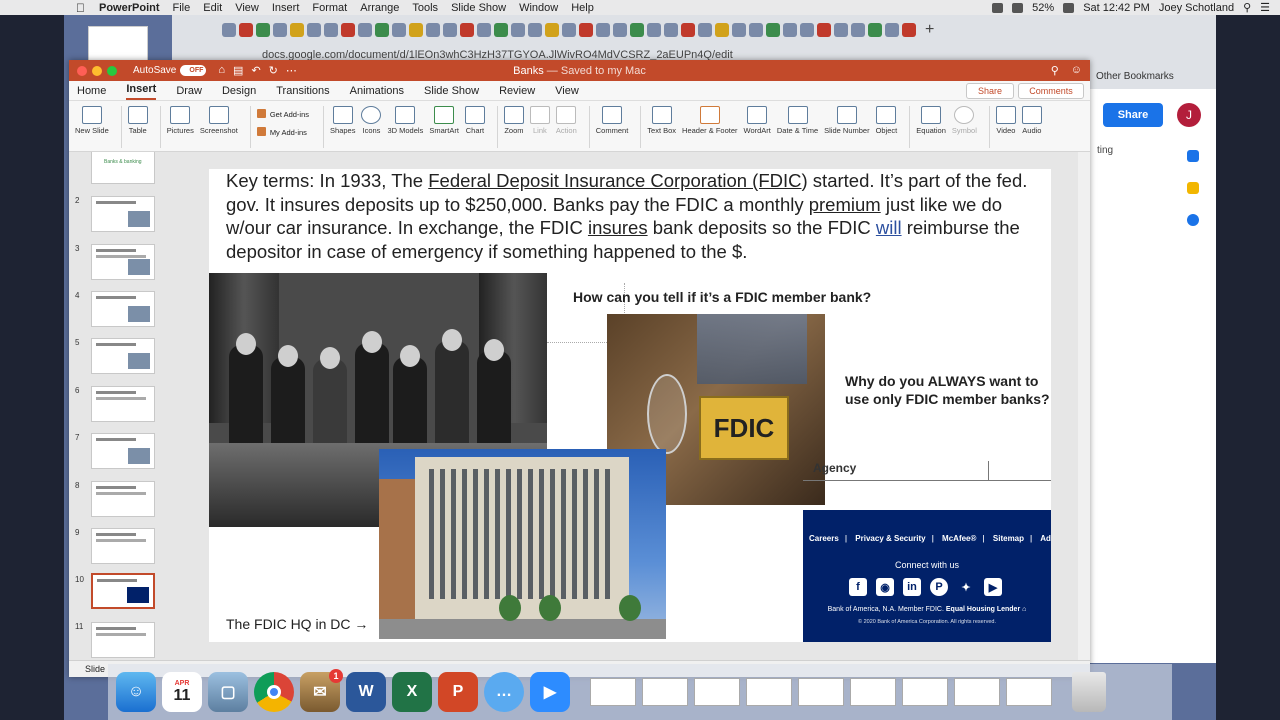  I want to click on new-tab-button: +, so click(929, 30).